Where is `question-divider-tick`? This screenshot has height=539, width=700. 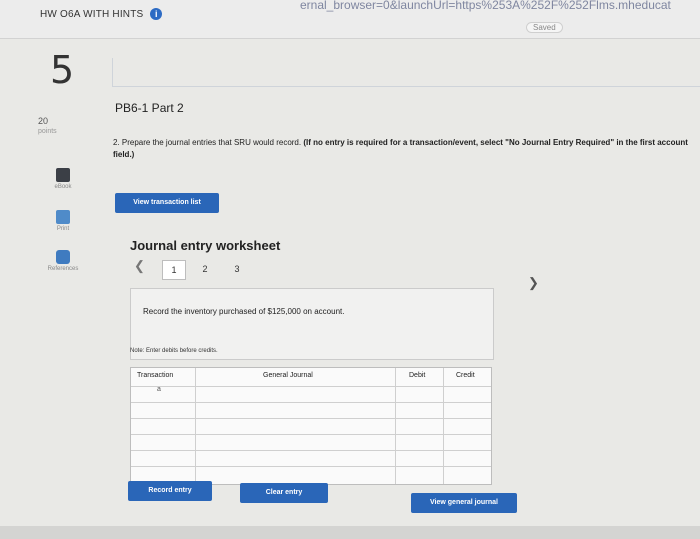 question-divider-tick is located at coordinates (112, 72).